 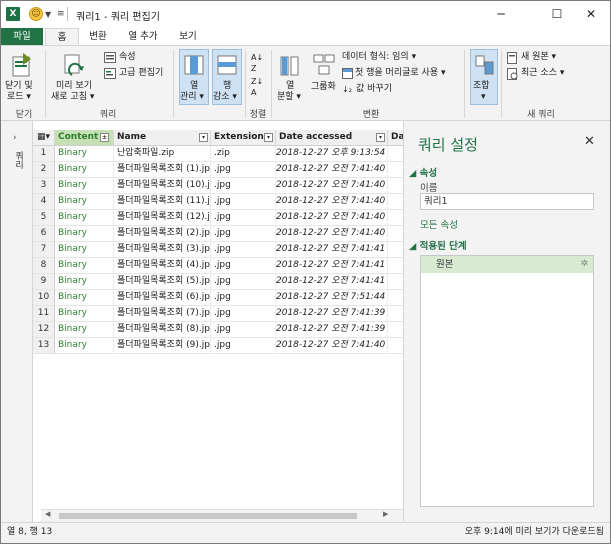 What do you see at coordinates (501, 14) in the screenshot?
I see `minimize-button: ─` at bounding box center [501, 14].